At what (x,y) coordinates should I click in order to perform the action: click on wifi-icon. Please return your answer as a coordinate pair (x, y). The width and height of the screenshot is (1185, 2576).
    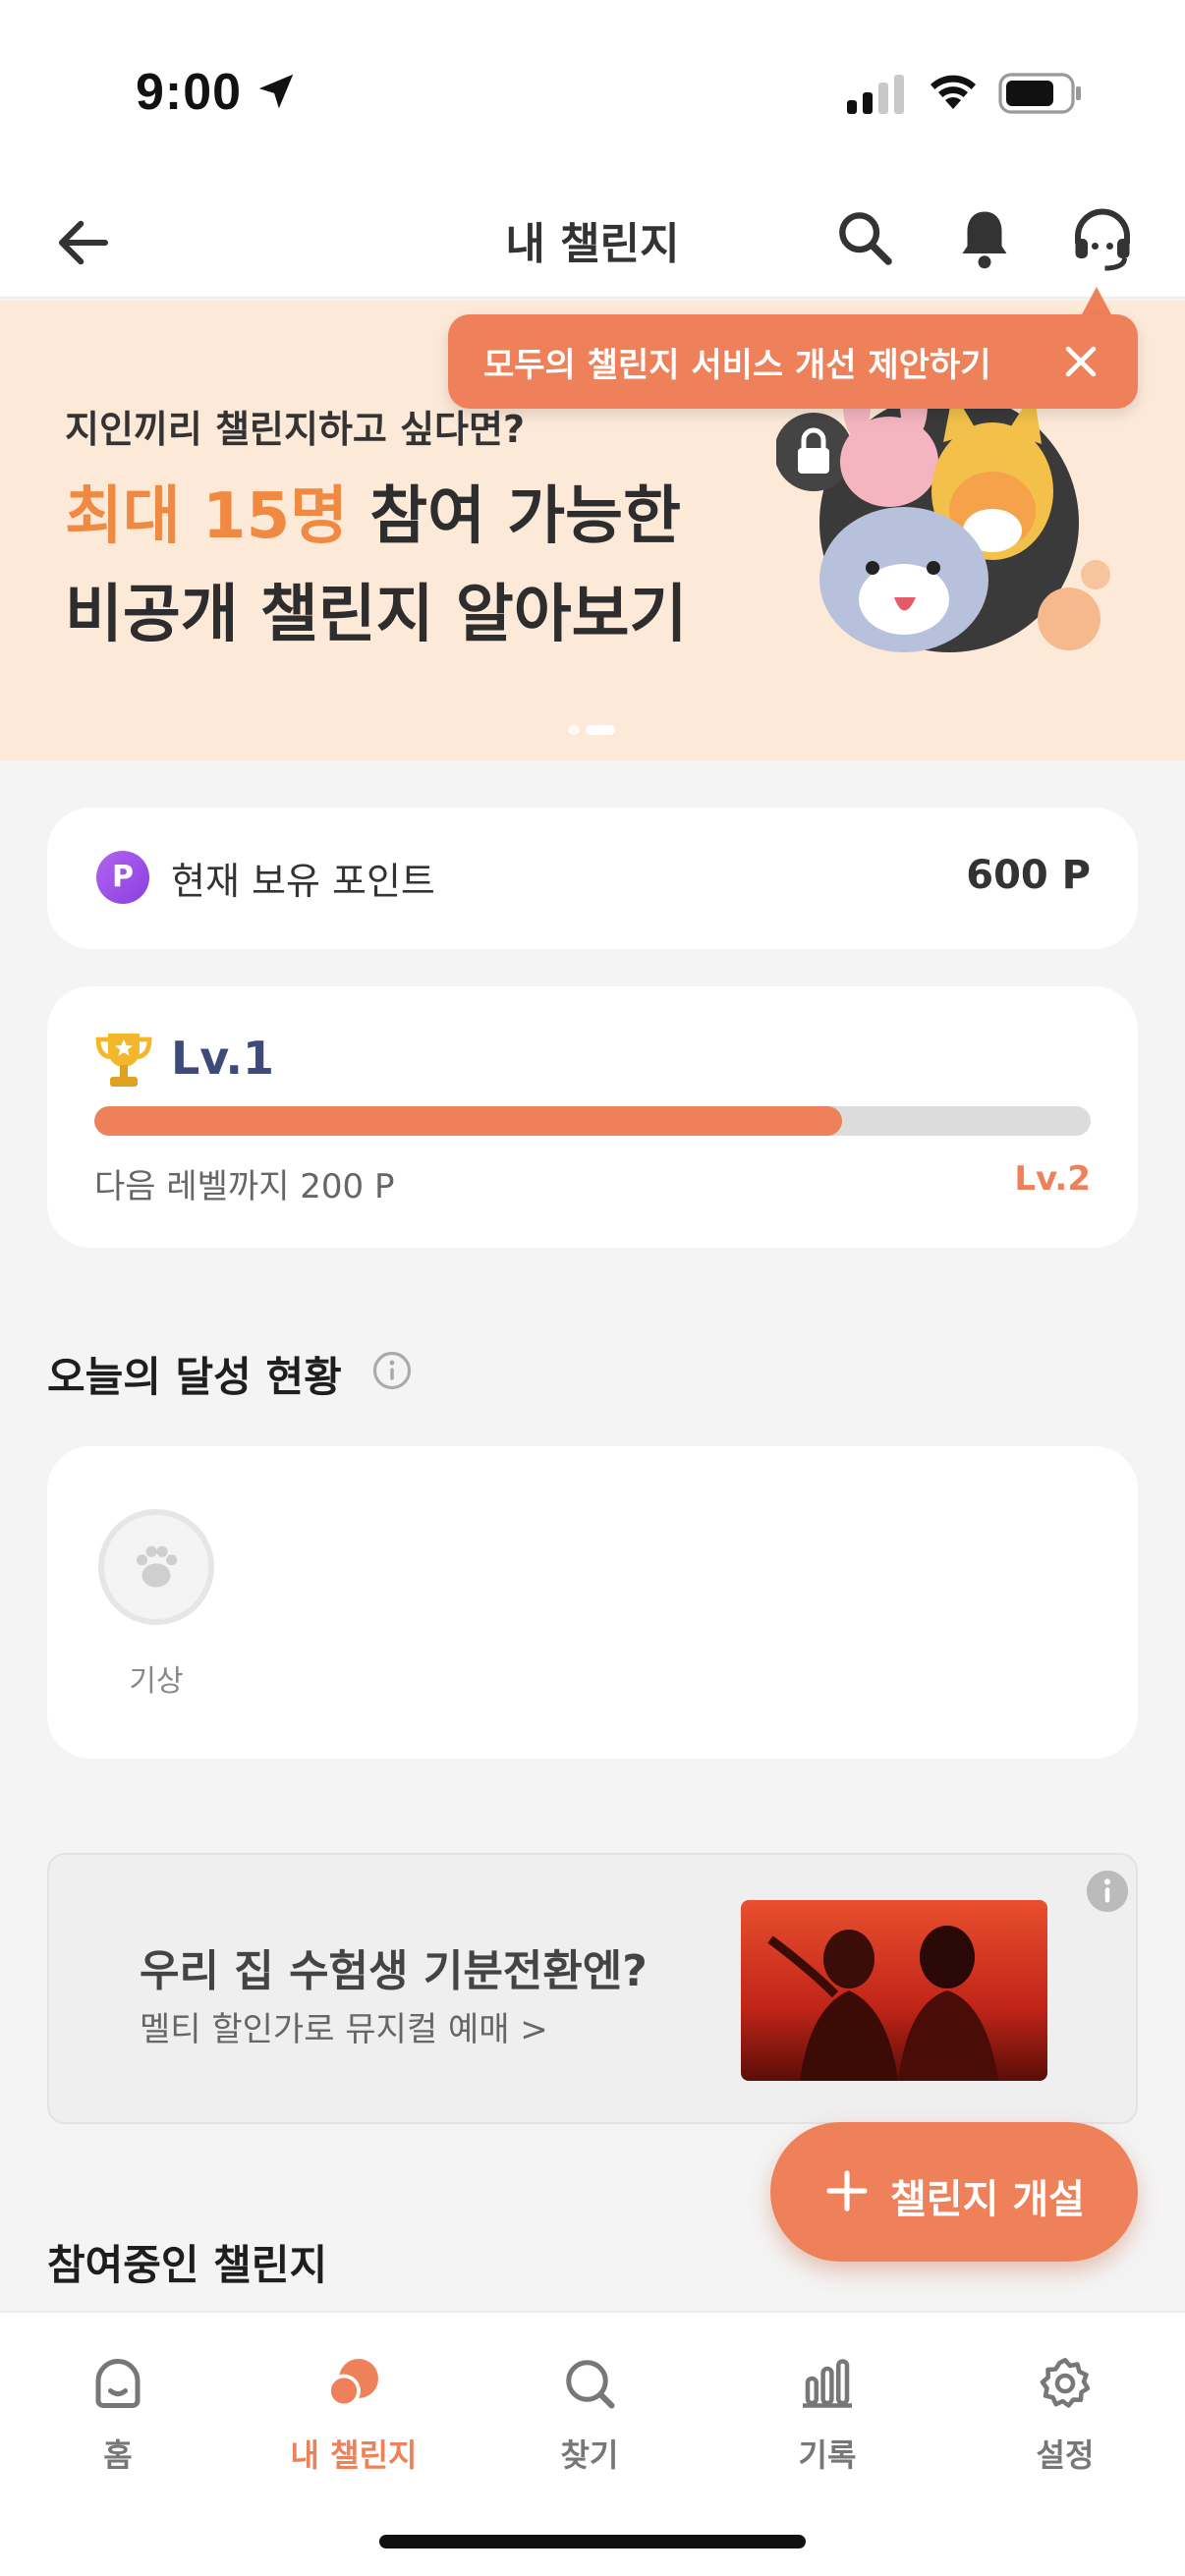
    Looking at the image, I should click on (954, 92).